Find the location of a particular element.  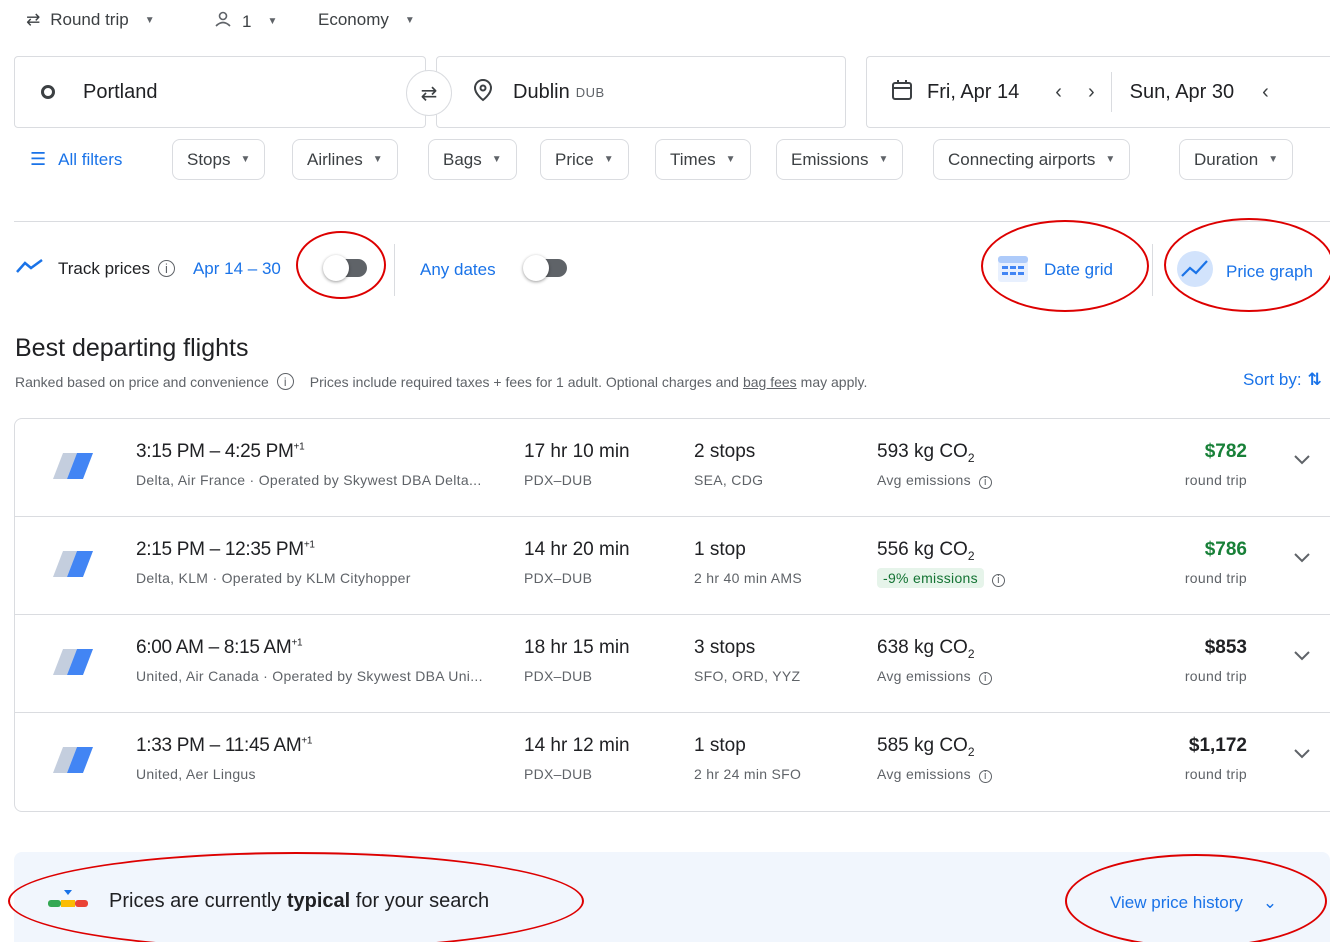

chip-label: Airlines is located at coordinates (335, 159).